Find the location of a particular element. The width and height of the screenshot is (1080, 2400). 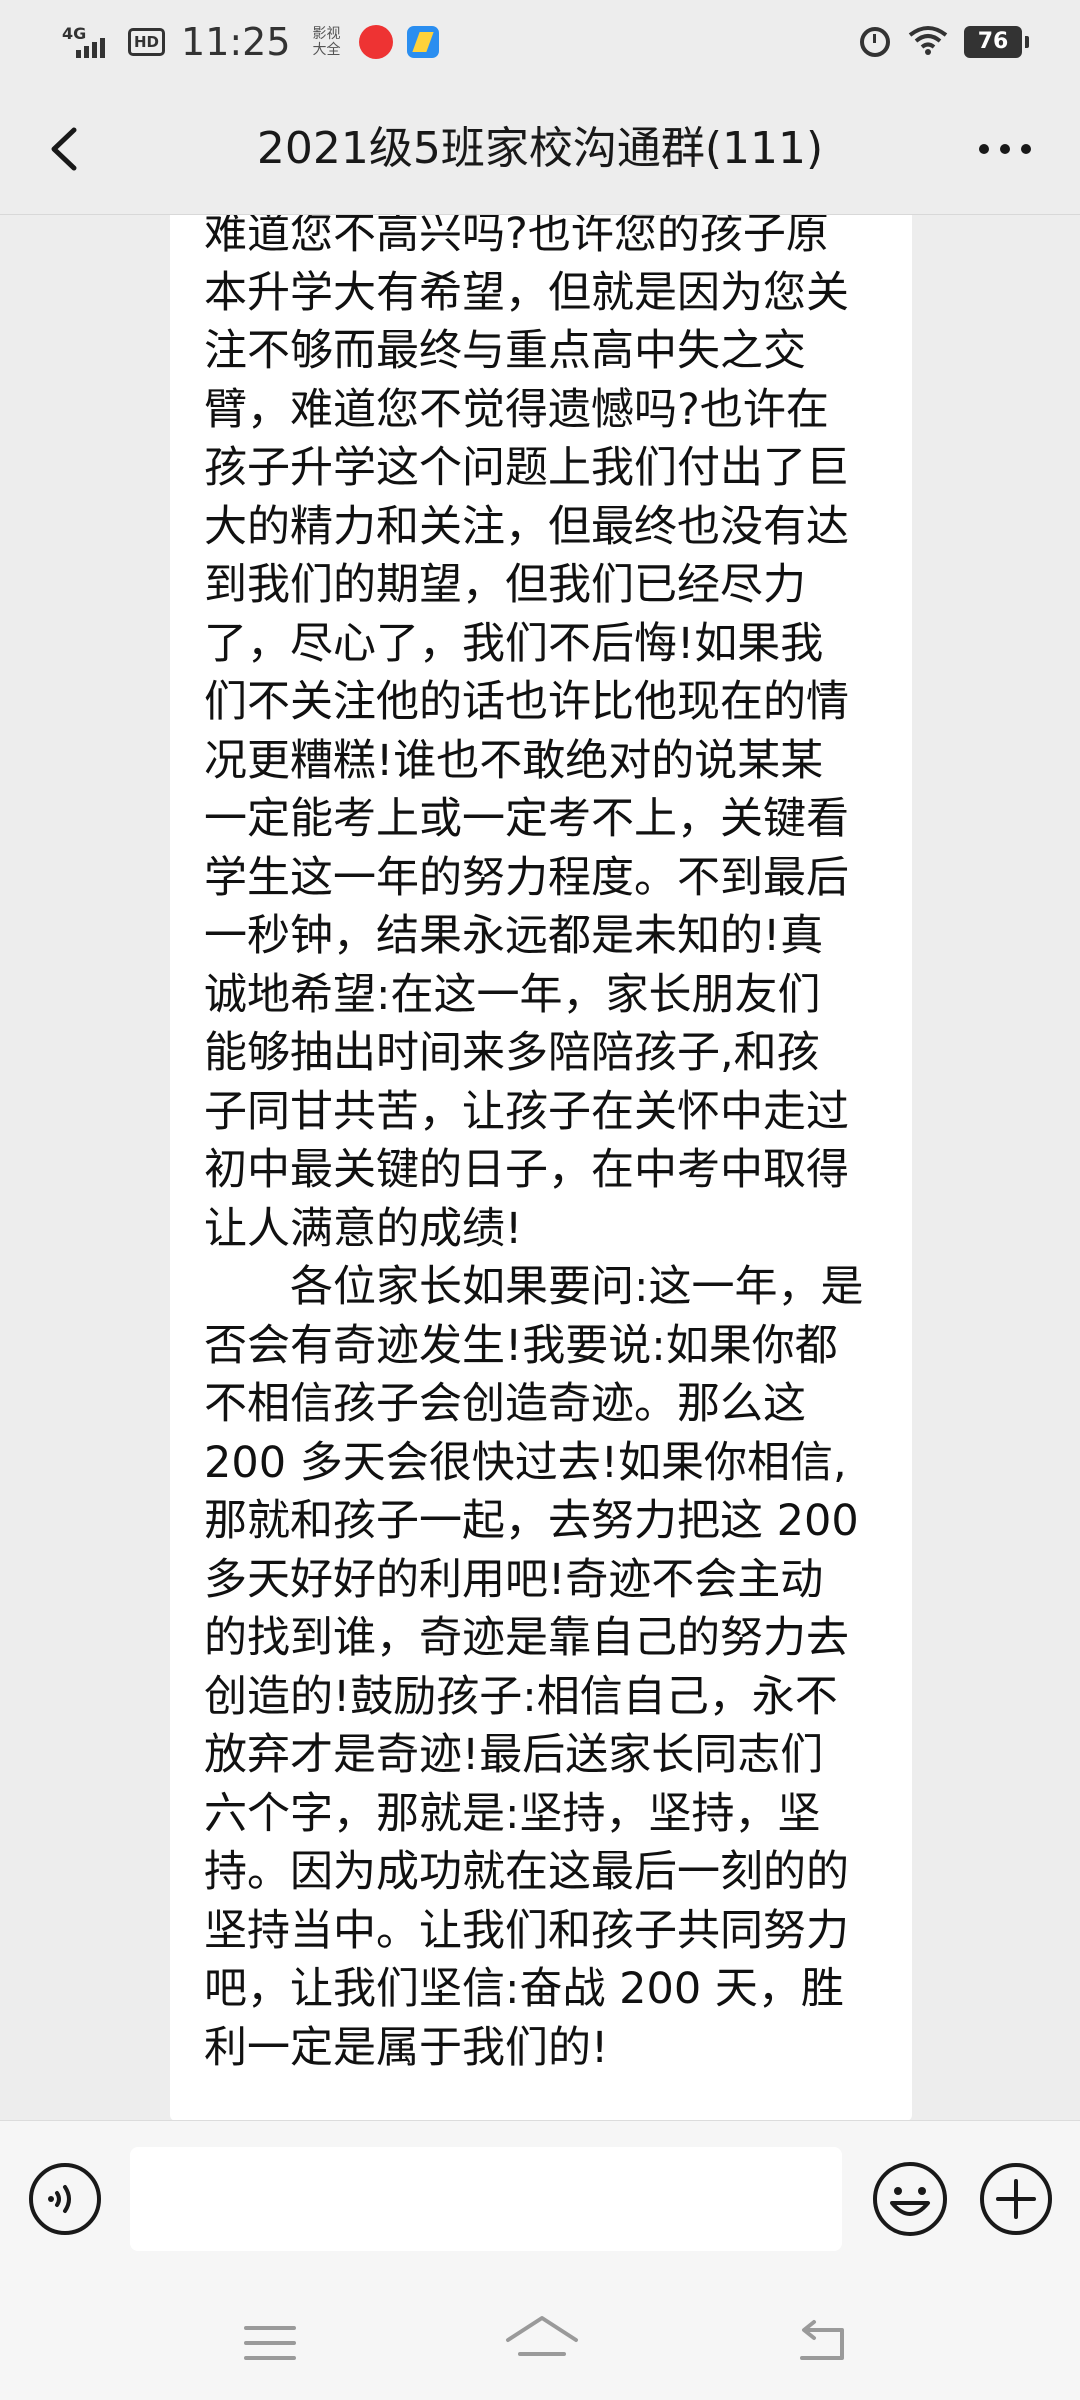

back-button is located at coordinates (65, 149).